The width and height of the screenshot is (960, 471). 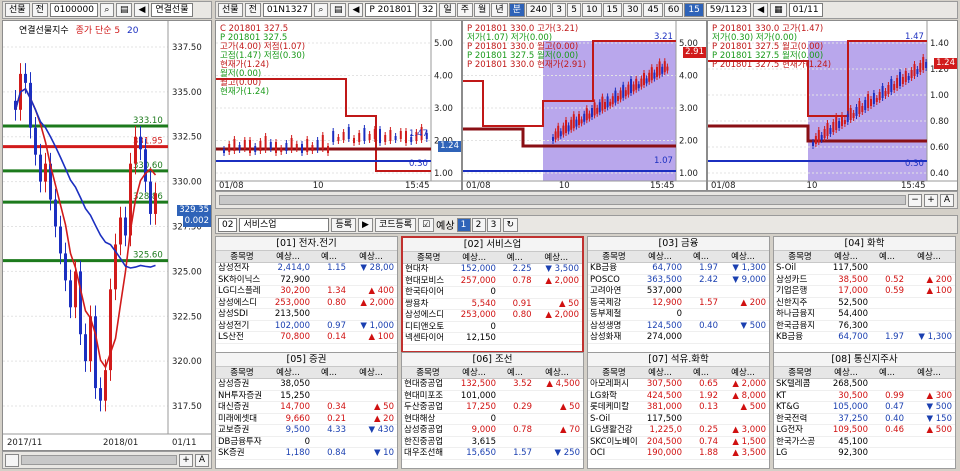 I want to click on table-row: KT 30,500 0.99 ▲ 300, so click(x=864, y=396).